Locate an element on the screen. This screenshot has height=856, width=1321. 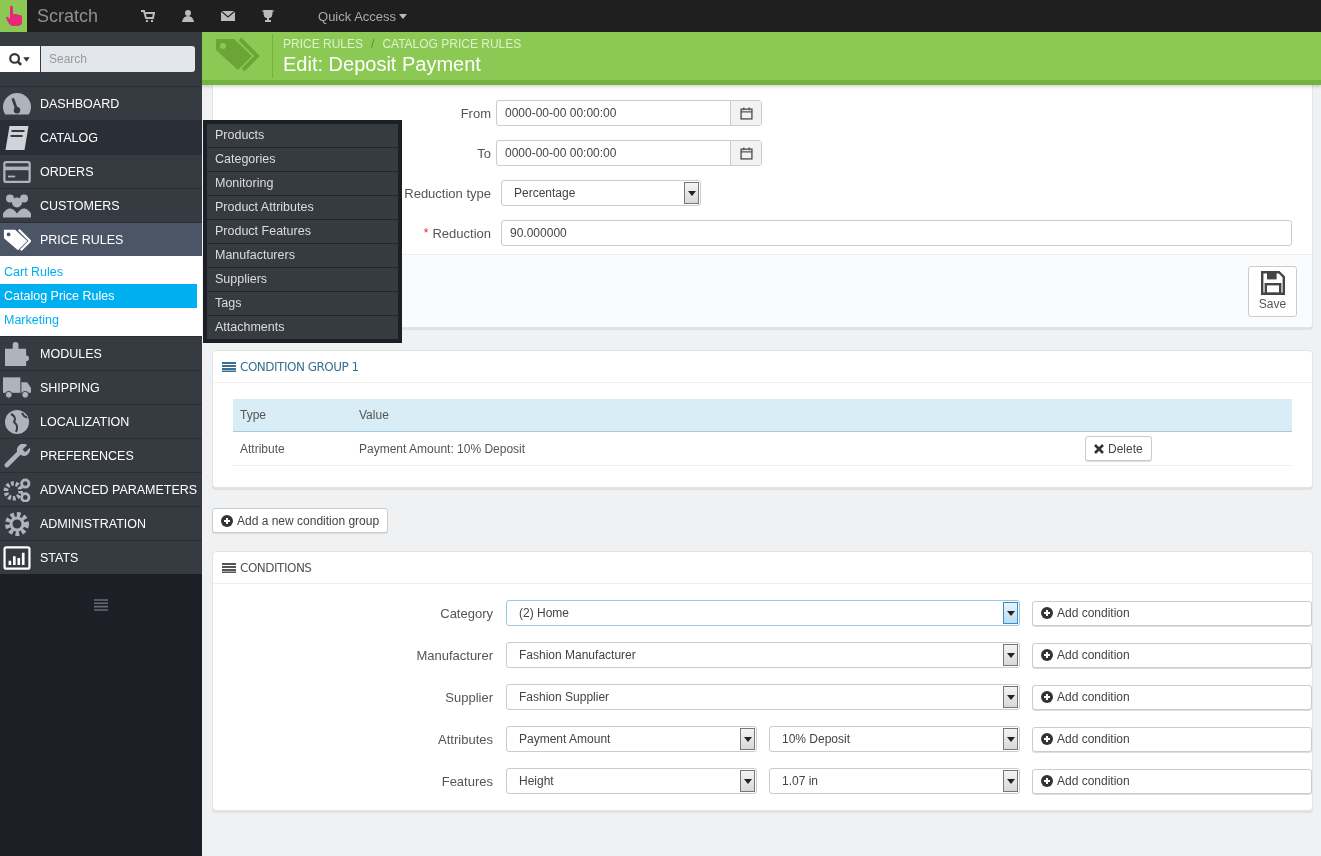
sidebar-item: PRICE RULES is located at coordinates (101, 239).